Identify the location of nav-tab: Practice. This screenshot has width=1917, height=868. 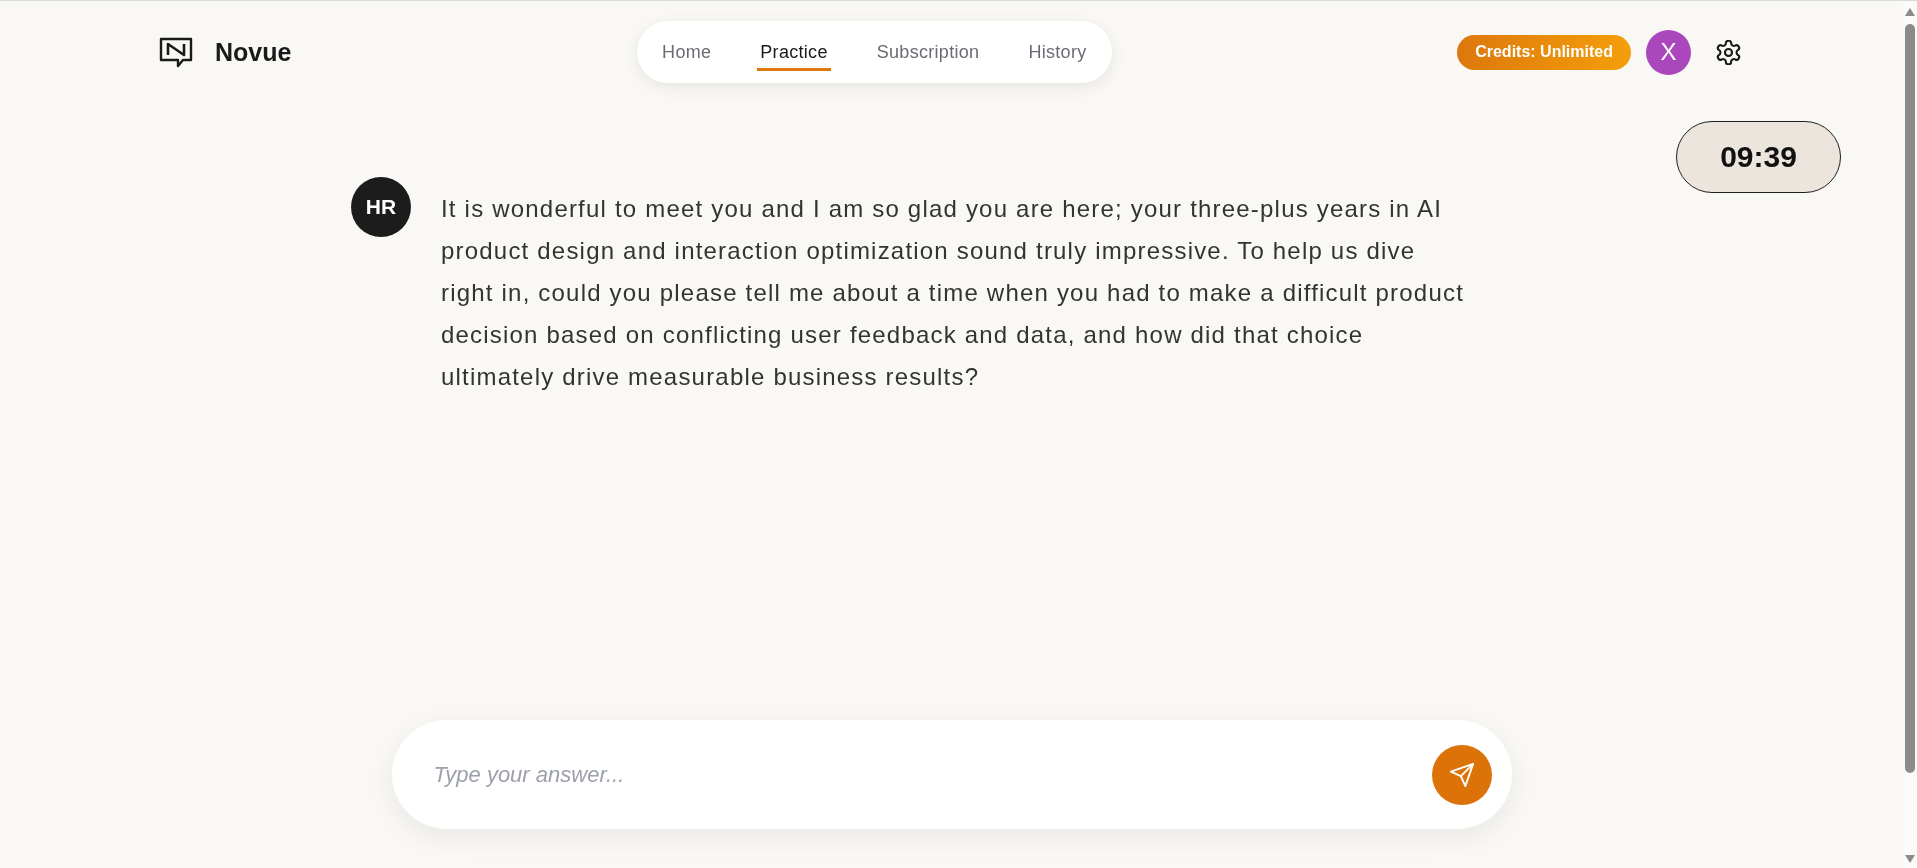
(794, 52).